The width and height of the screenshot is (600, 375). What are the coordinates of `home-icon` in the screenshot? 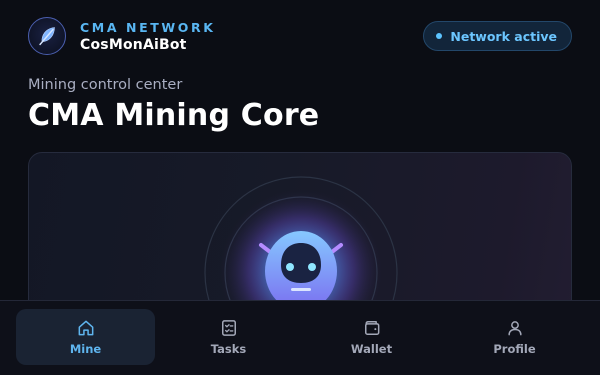 It's located at (85, 328).